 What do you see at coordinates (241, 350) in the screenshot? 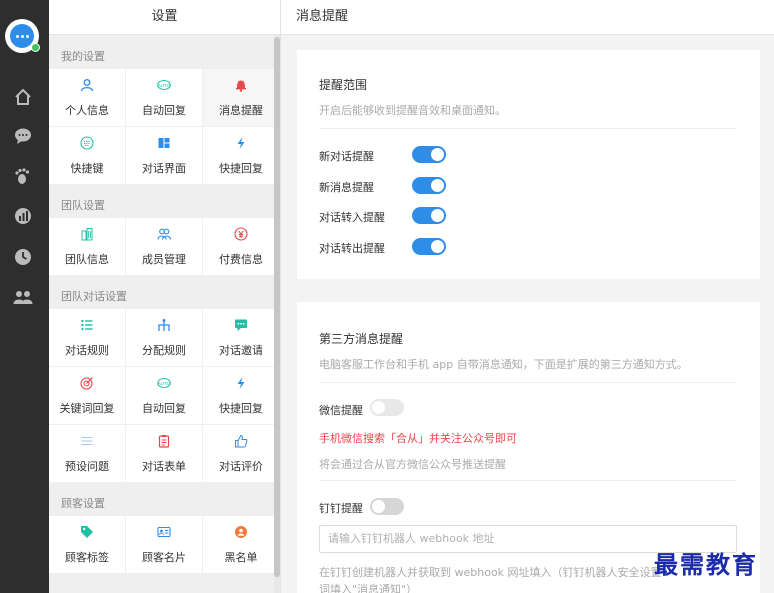
I see `settings-item-label: 对话邀请` at bounding box center [241, 350].